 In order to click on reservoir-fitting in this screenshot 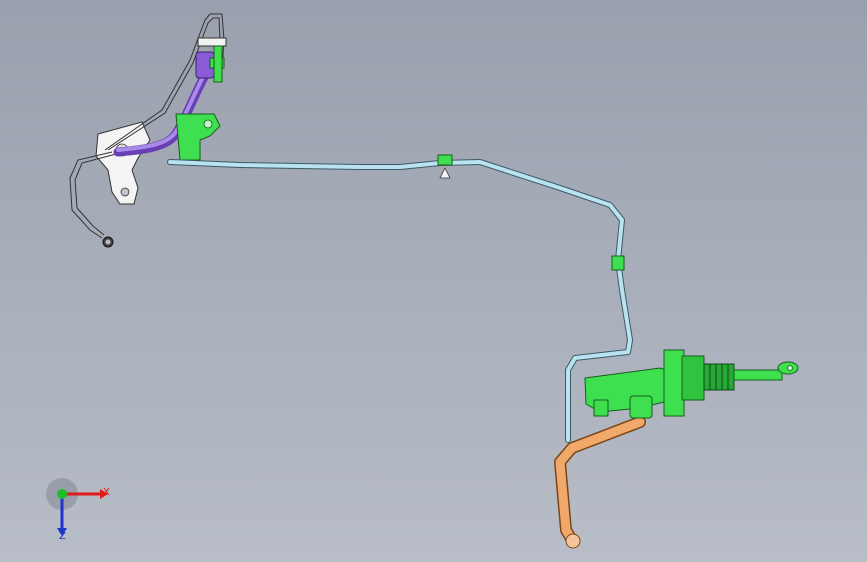, I will do `click(211, 60)`.